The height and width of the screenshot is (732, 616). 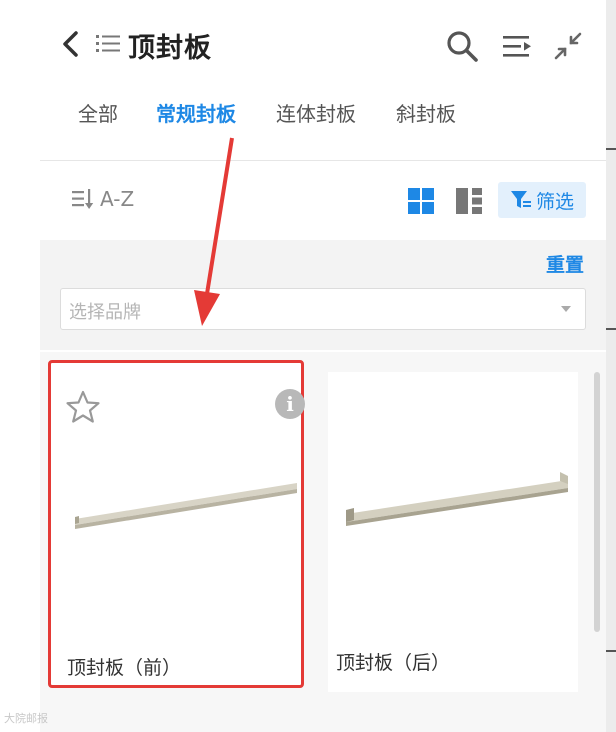 I want to click on panel-header: 顶封板, so click(x=323, y=46).